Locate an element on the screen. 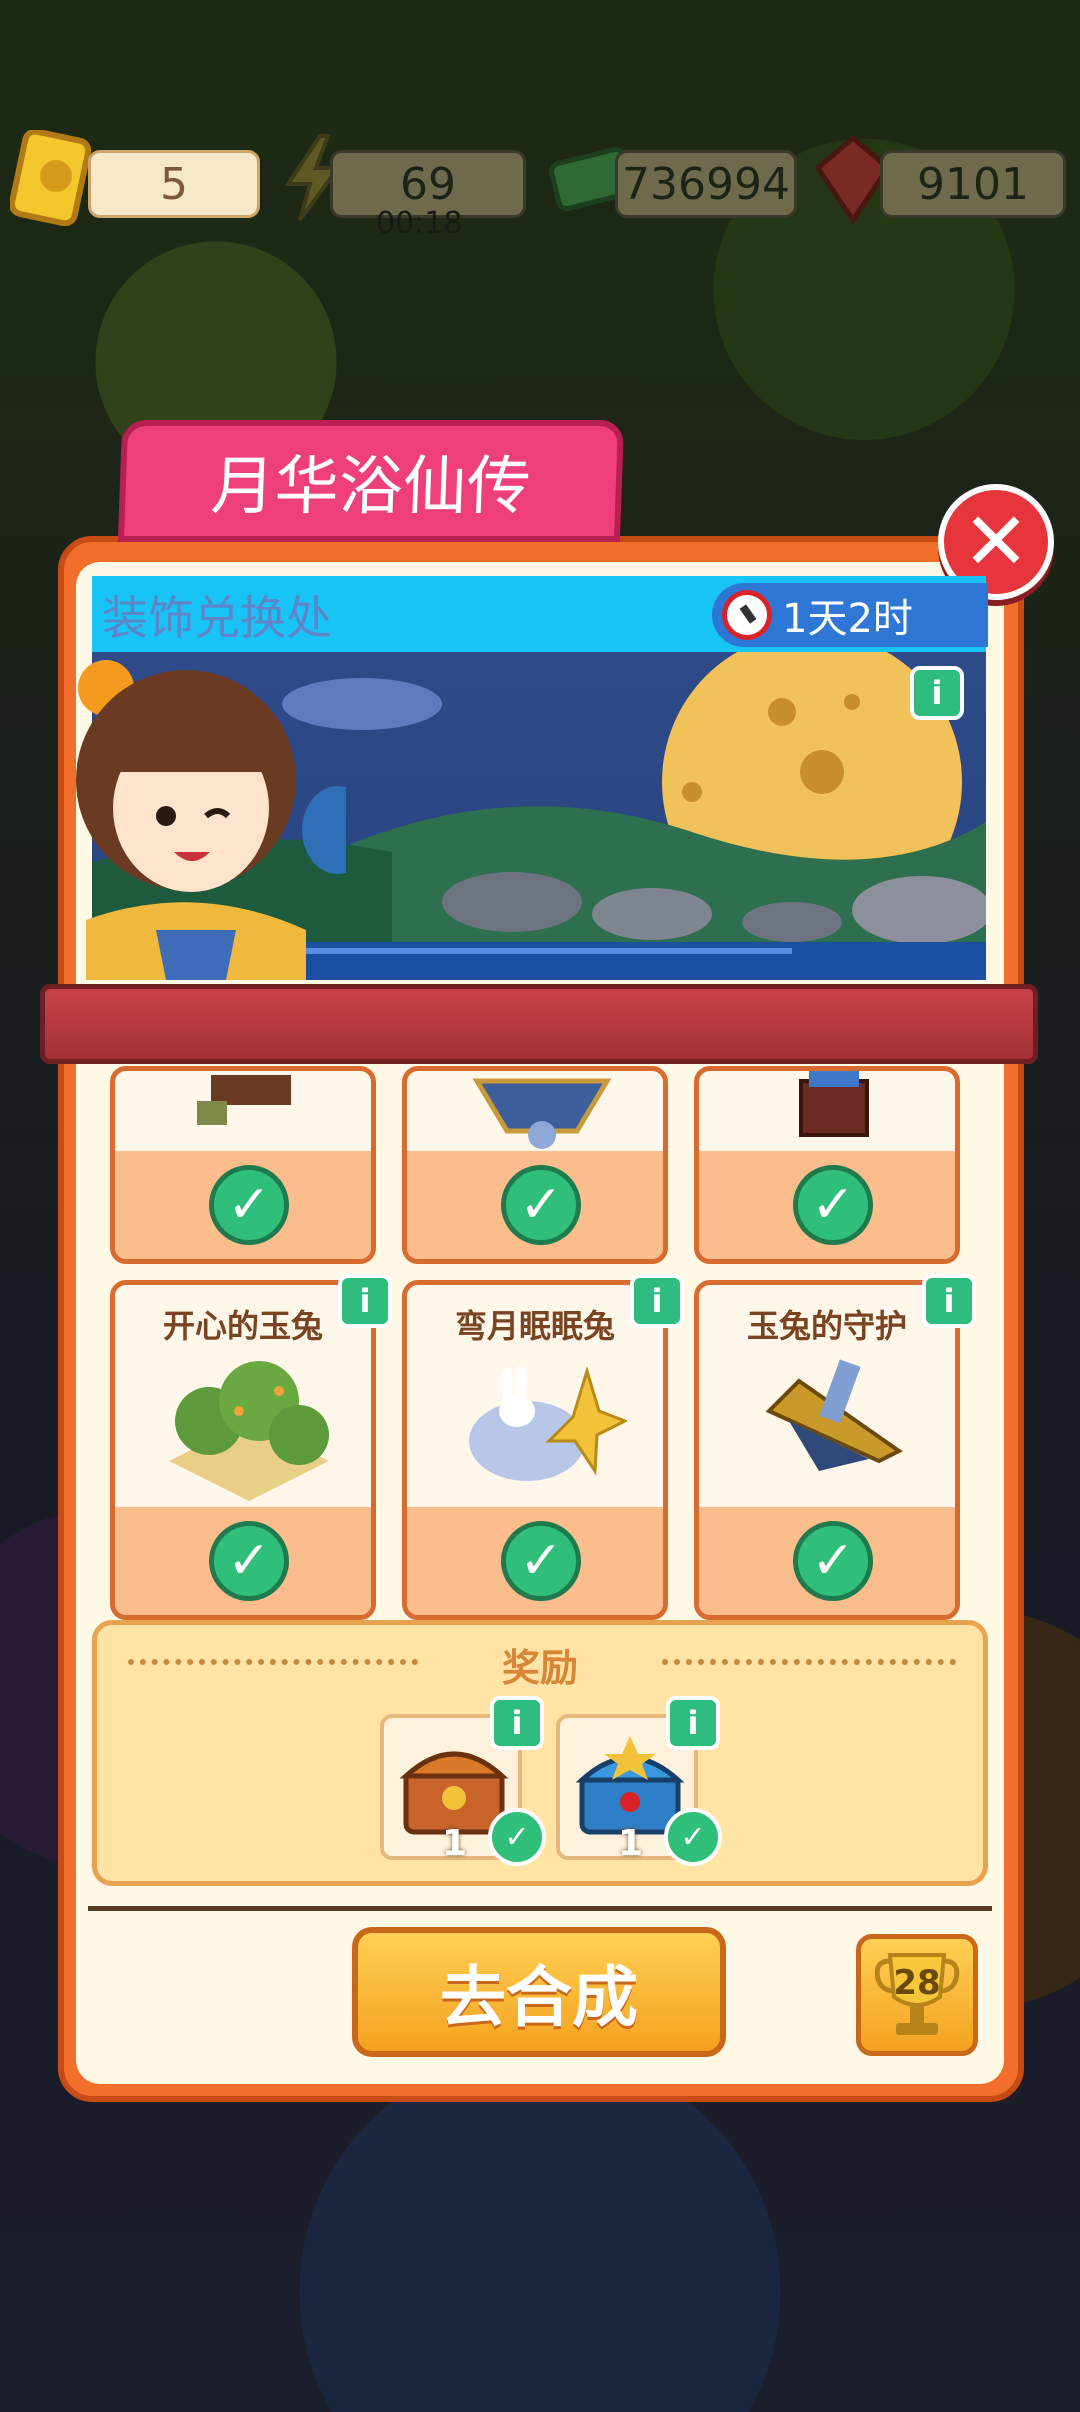  event-timer: 1天2时 is located at coordinates (850, 615).